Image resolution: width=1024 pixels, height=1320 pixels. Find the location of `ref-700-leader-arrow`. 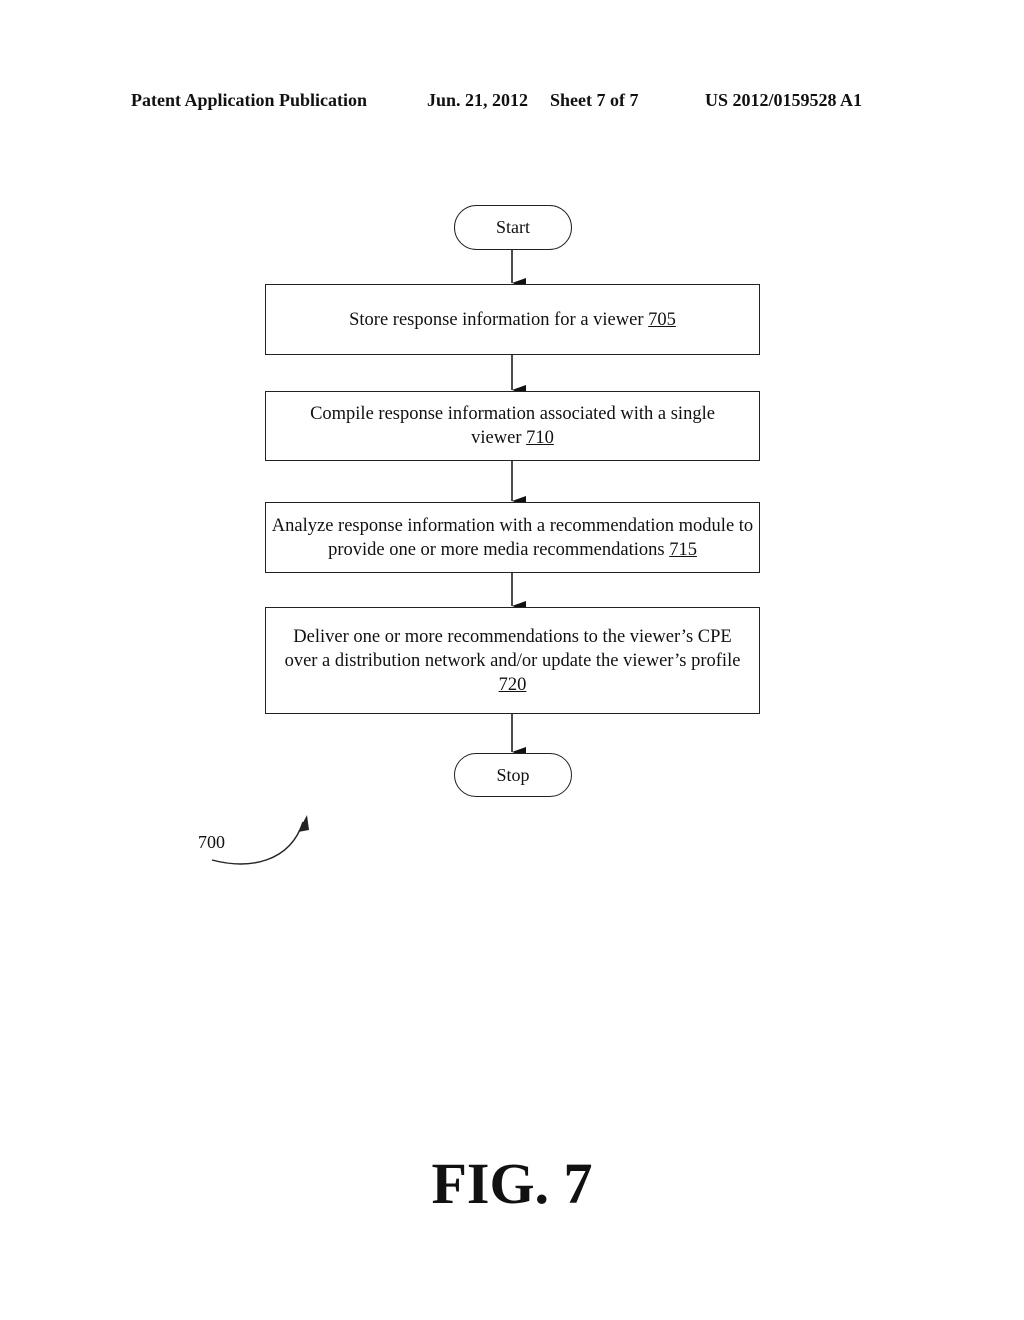

ref-700-leader-arrow is located at coordinates (257, 843).